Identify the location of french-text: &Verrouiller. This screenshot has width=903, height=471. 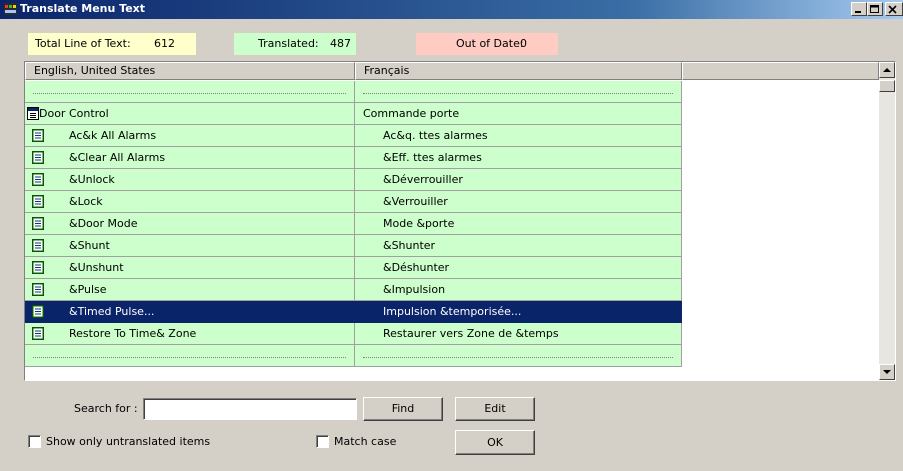
(415, 201).